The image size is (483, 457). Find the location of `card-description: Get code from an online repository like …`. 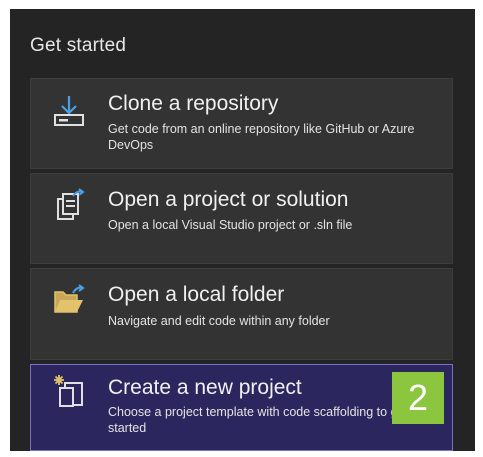

card-description: Get code from an online repository like … is located at coordinates (261, 137).